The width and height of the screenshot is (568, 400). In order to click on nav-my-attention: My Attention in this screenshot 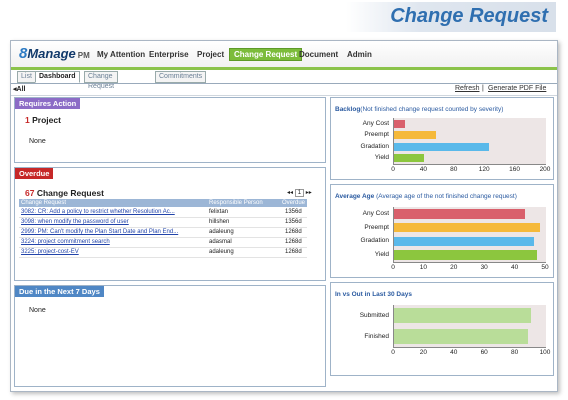, I will do `click(121, 54)`.